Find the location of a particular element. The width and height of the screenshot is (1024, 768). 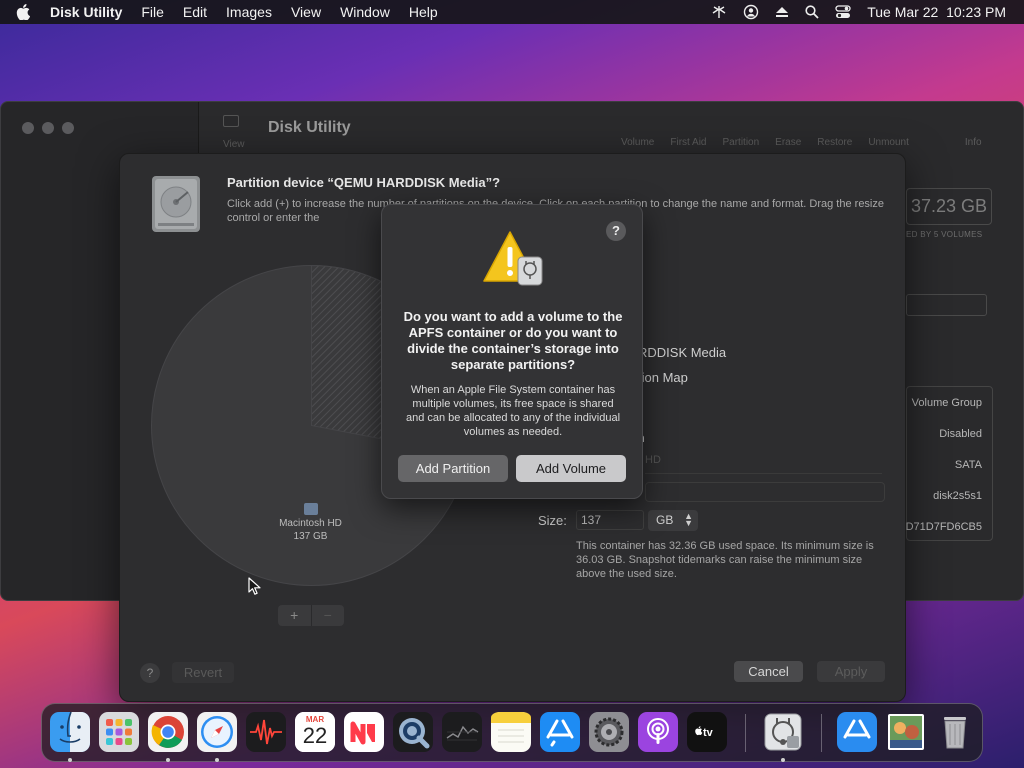

control-center-icon is located at coordinates (843, 12).